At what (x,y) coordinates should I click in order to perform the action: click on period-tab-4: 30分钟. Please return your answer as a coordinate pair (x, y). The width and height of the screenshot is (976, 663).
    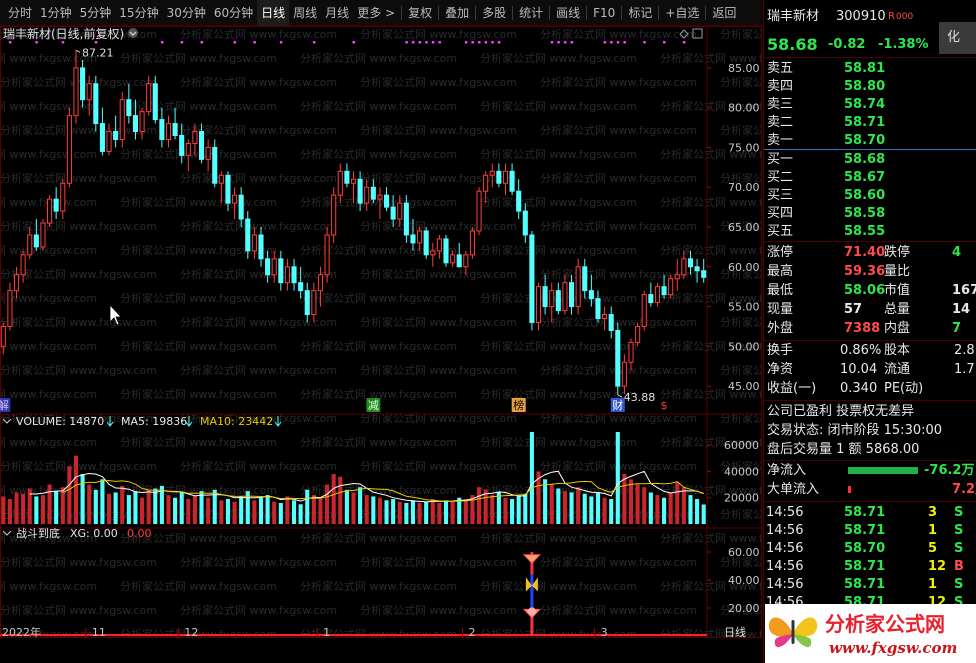
    Looking at the image, I should click on (186, 13).